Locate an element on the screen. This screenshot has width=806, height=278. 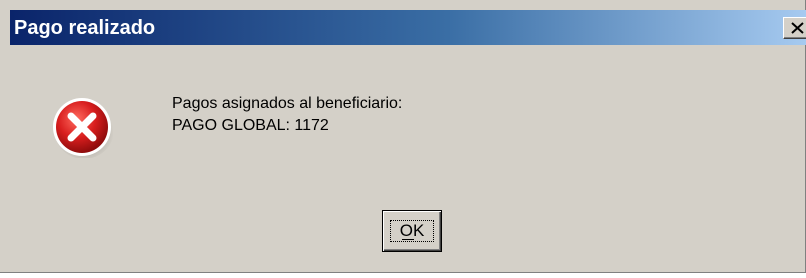
ok-button-label: OK is located at coordinates (412, 230).